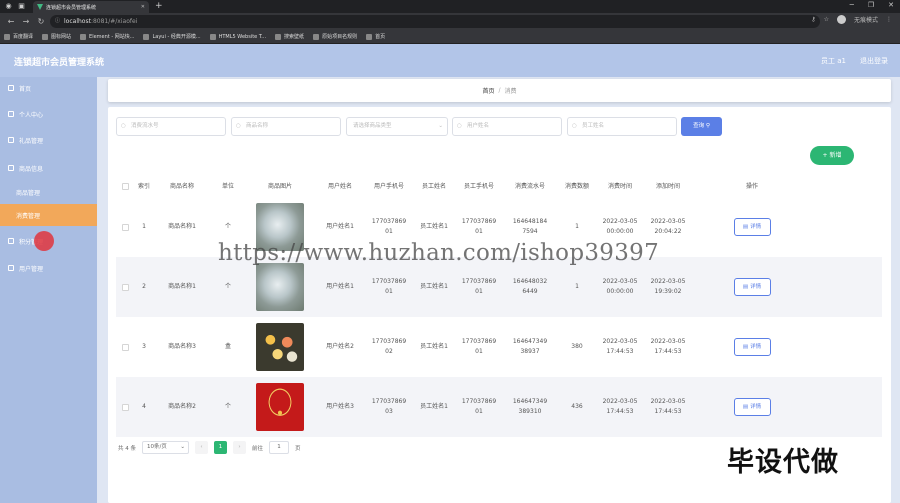 This screenshot has height=503, width=900. Describe the element at coordinates (756, 407) in the screenshot. I see `detail-label: 详情` at that location.